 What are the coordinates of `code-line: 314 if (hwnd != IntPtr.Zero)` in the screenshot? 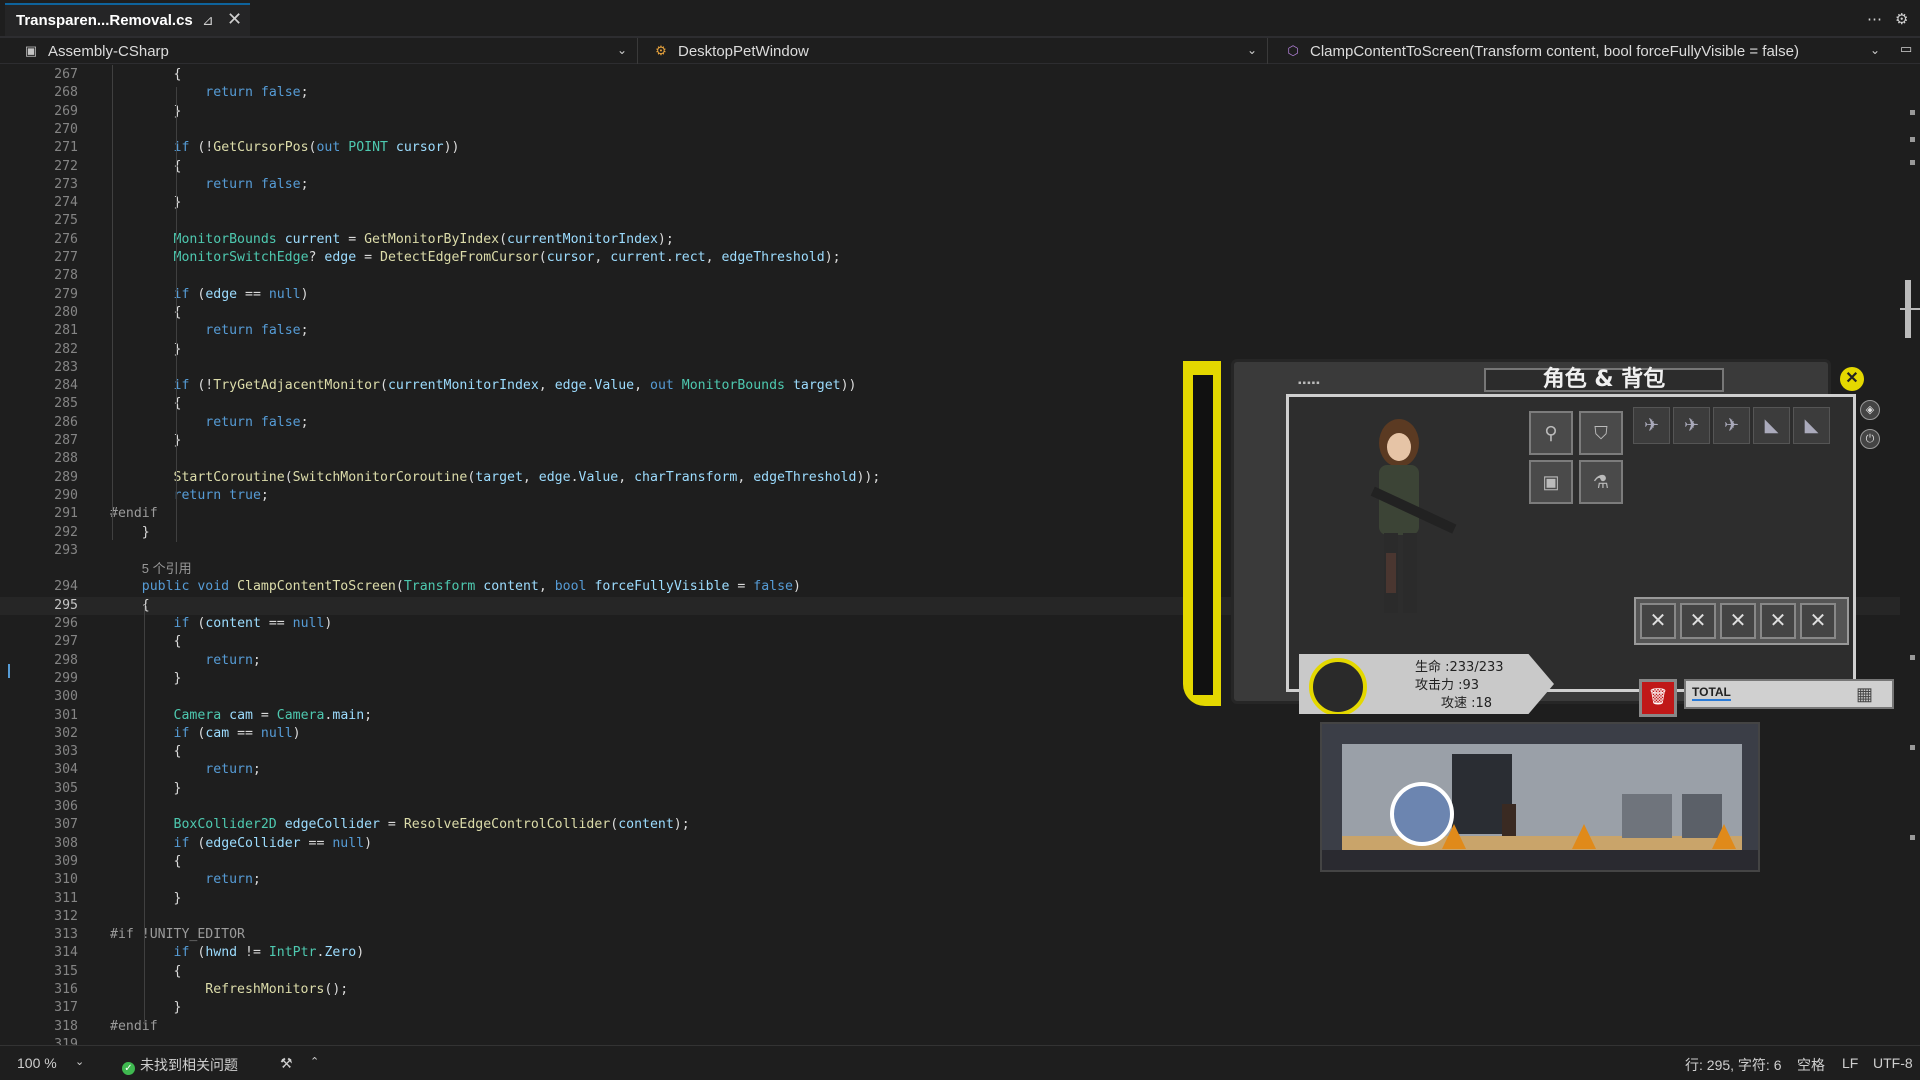 It's located at (950, 953).